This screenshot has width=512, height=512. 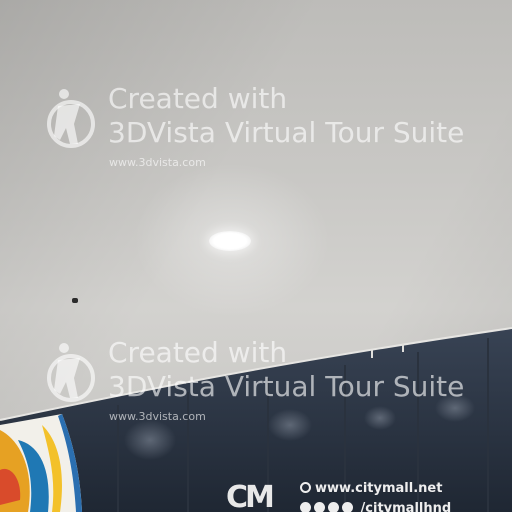 What do you see at coordinates (305, 507) in the screenshot?
I see `facebook-icon` at bounding box center [305, 507].